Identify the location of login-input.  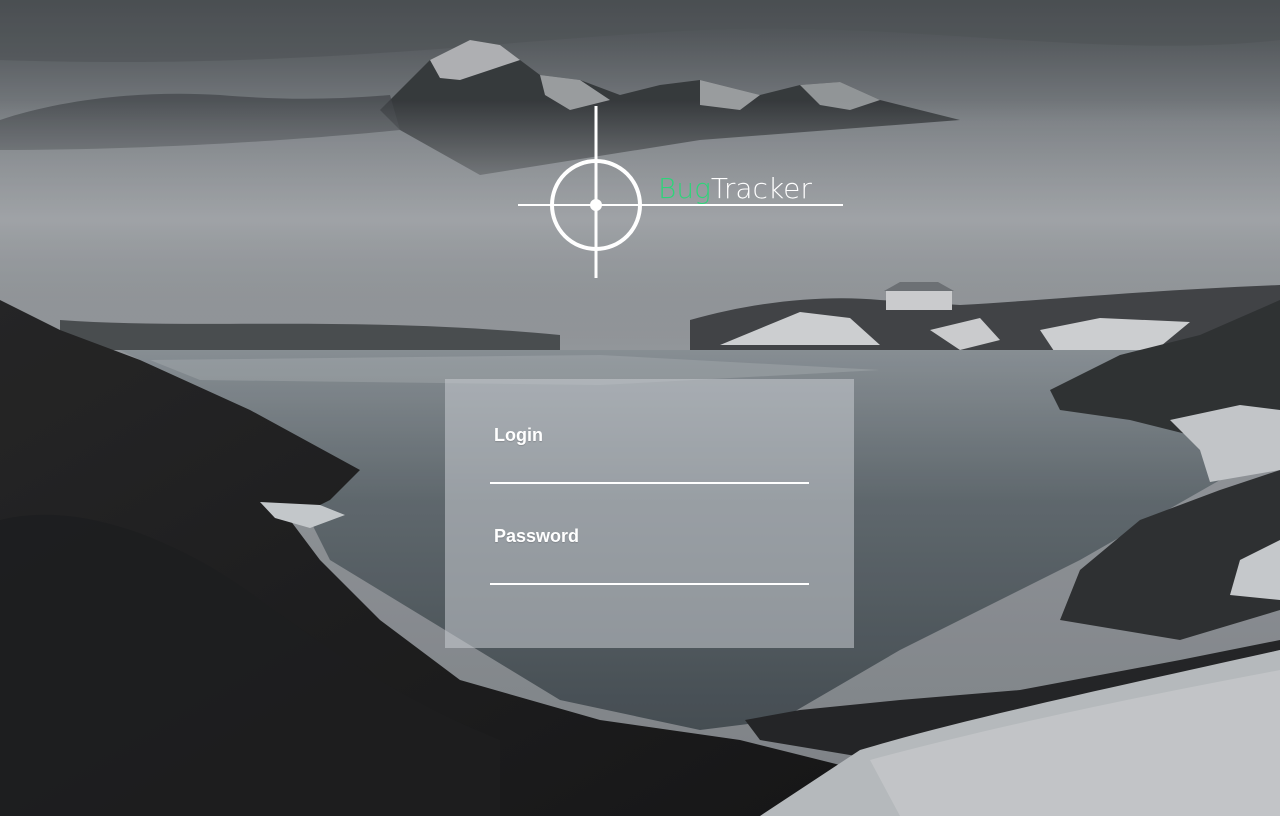
(649, 469).